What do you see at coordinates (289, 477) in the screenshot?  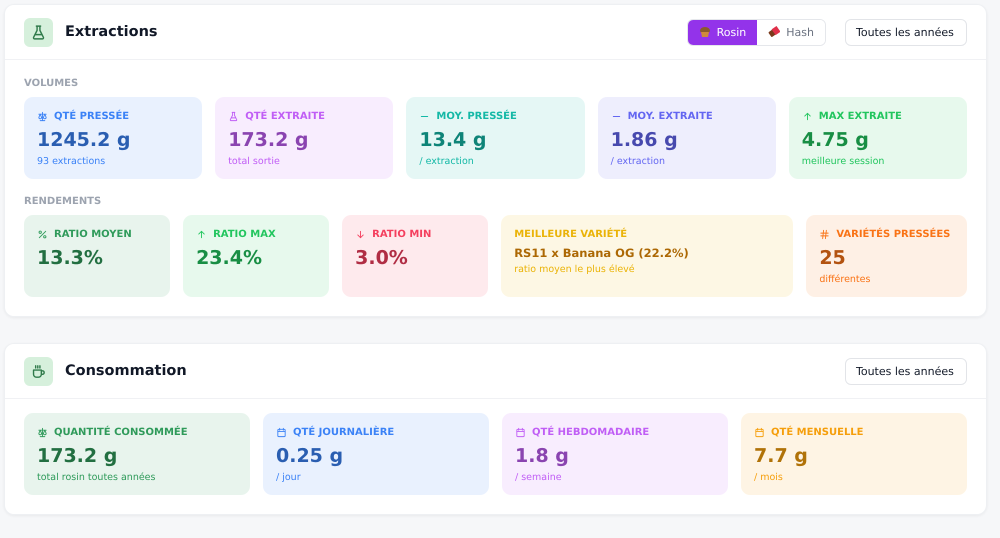 I see `stat-caption: / jour` at bounding box center [289, 477].